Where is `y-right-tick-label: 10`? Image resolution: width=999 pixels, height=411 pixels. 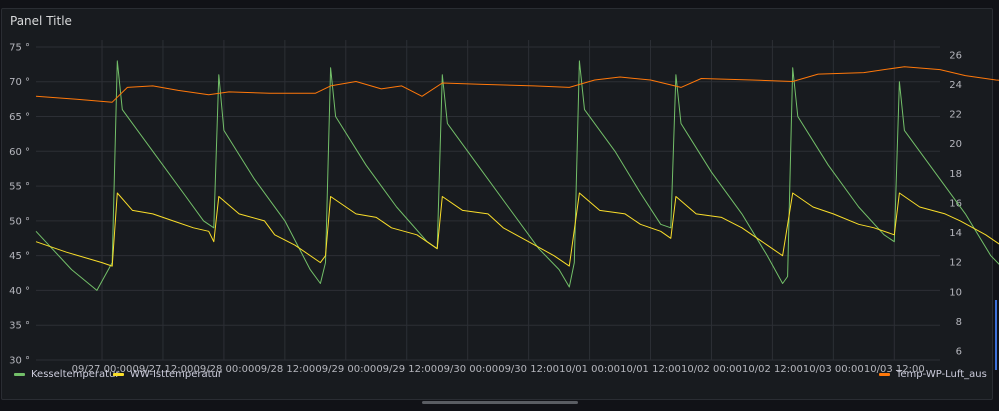 y-right-tick-label: 10 is located at coordinates (955, 292).